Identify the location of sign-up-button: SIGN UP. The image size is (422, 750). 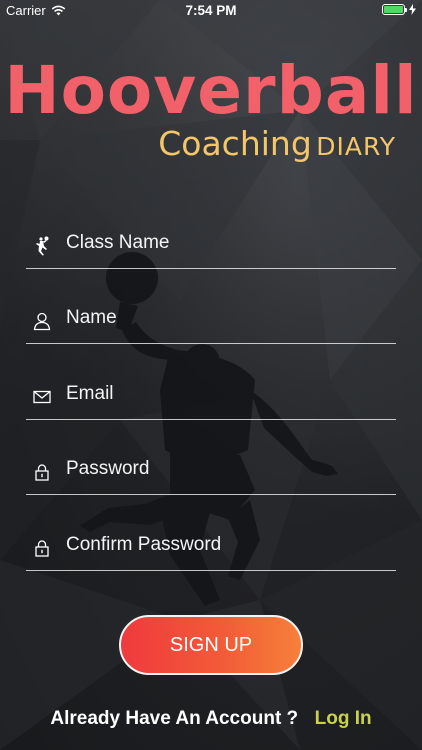
(211, 645).